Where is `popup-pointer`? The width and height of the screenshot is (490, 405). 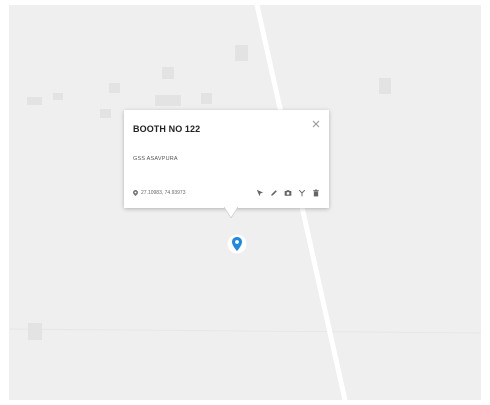
popup-pointer is located at coordinates (231, 212).